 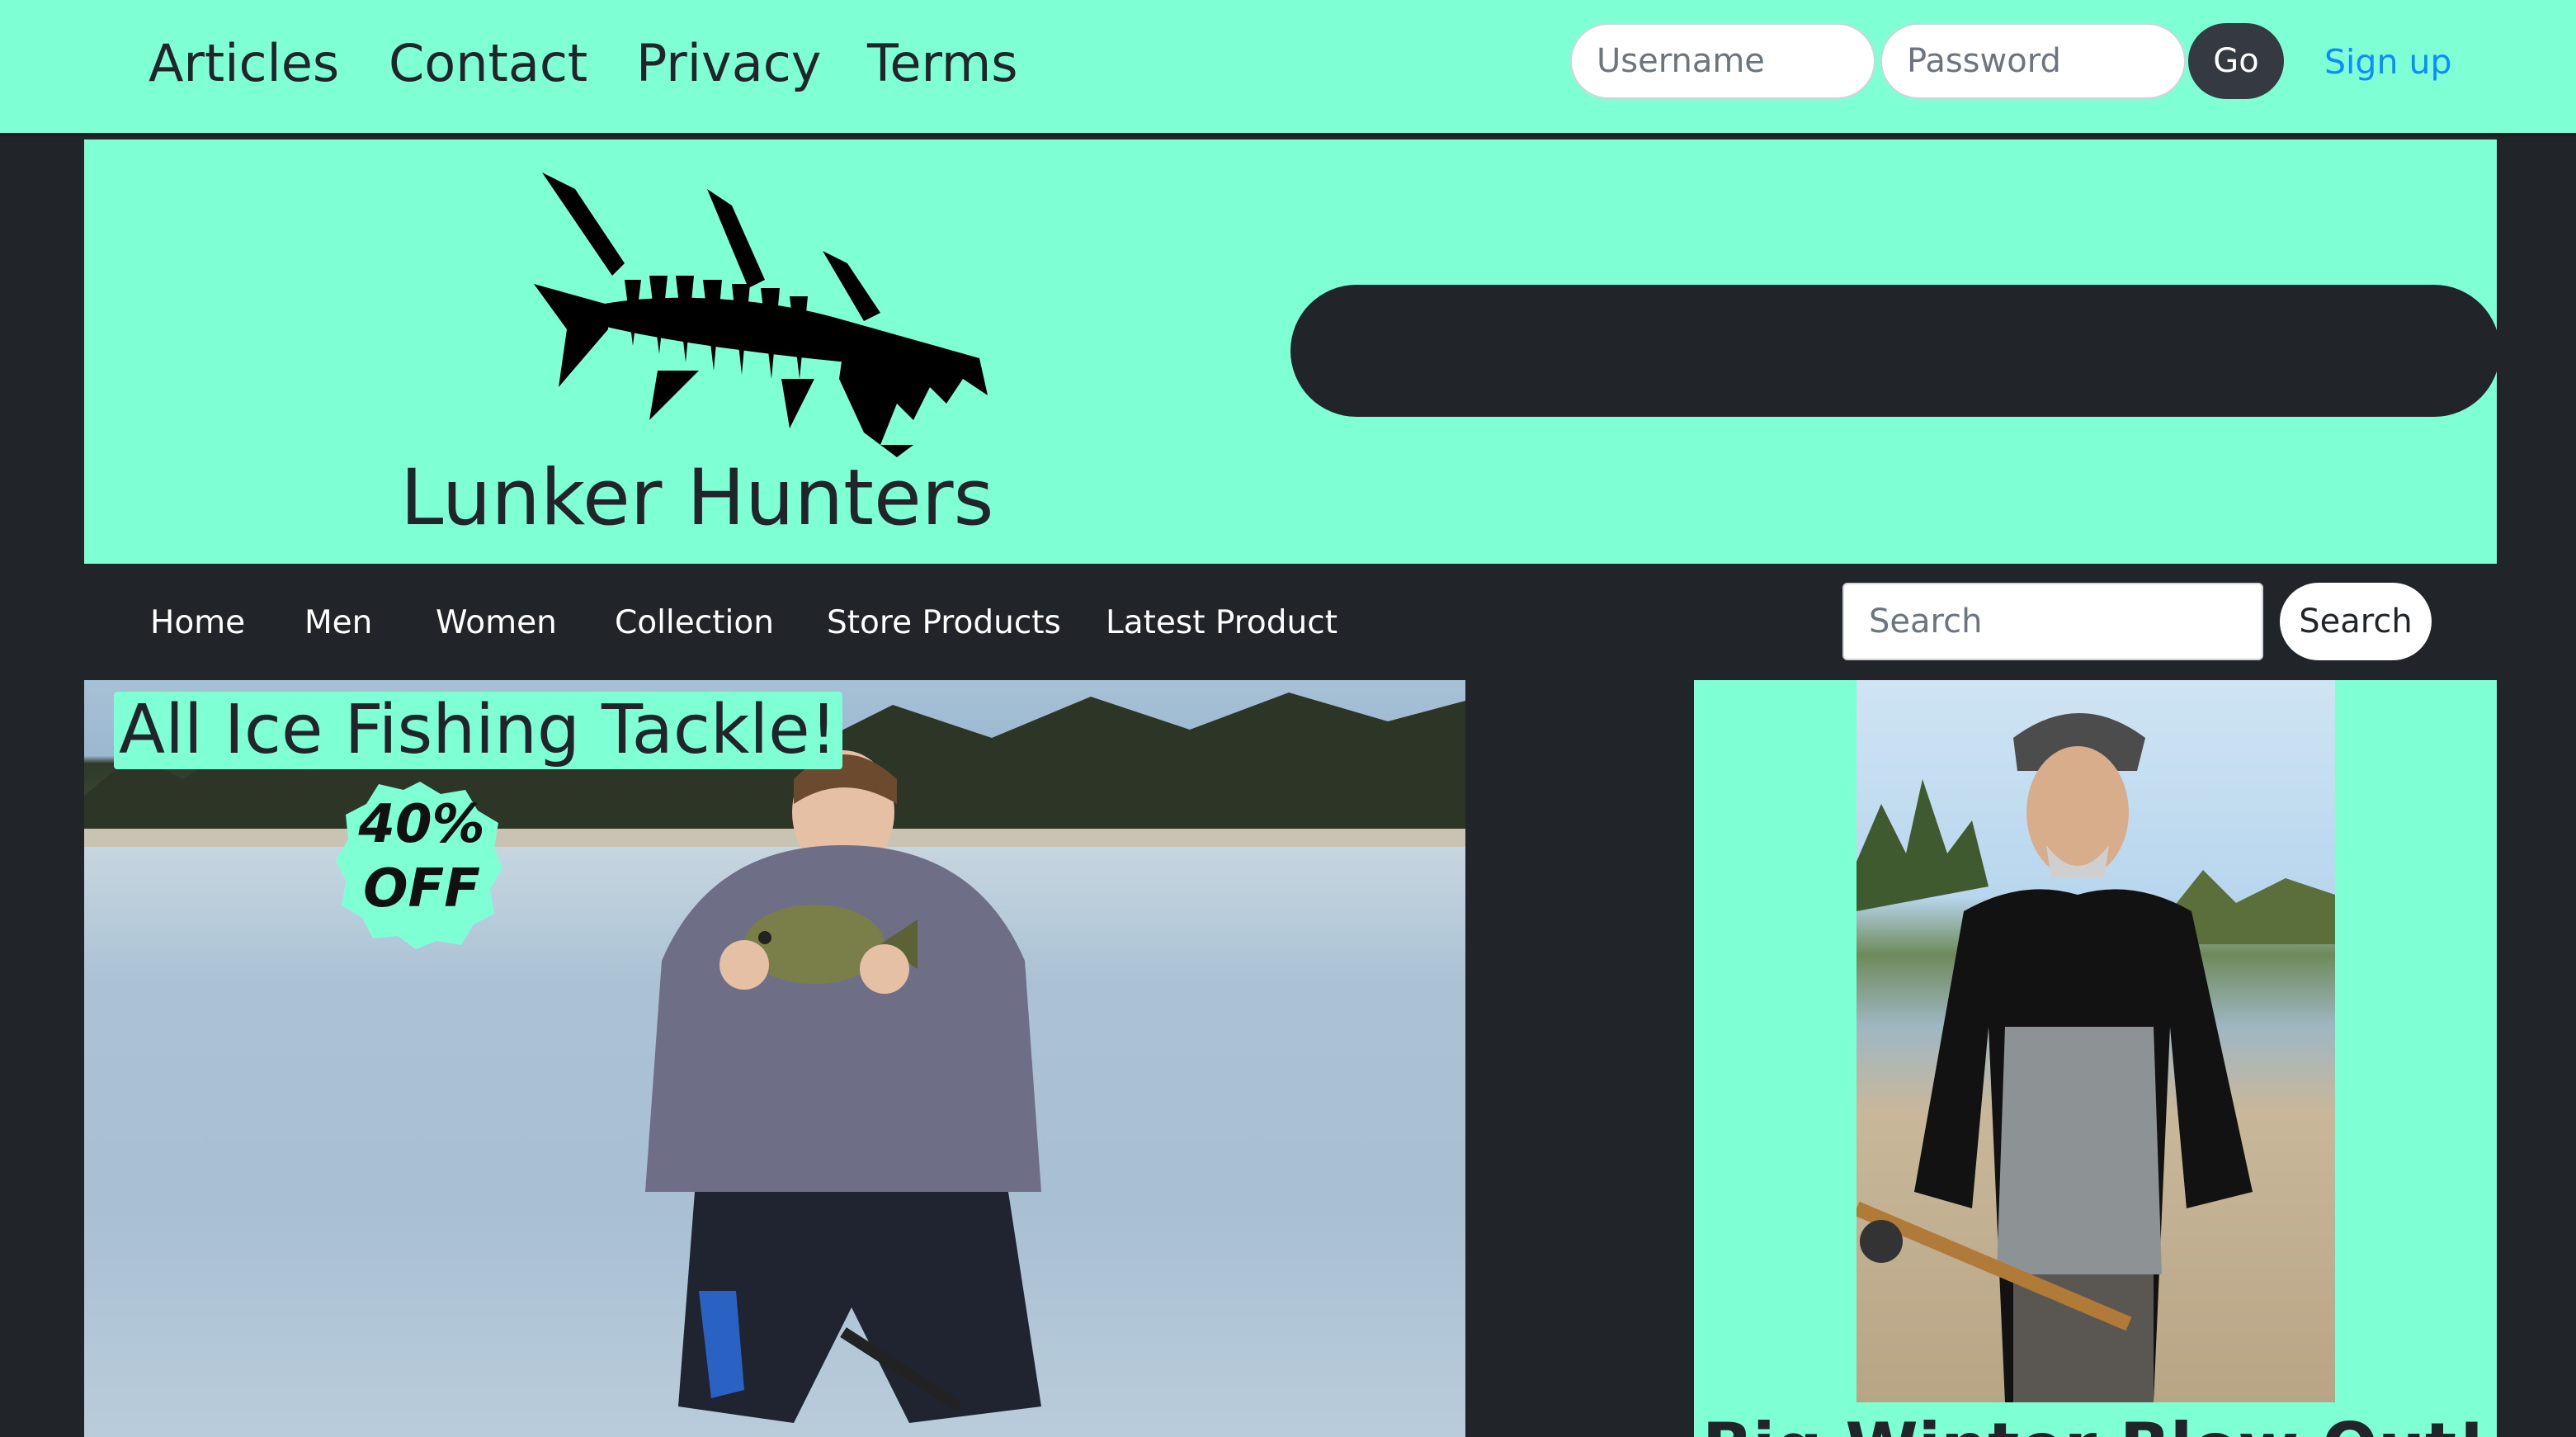 I want to click on username-field, so click(x=1722, y=61).